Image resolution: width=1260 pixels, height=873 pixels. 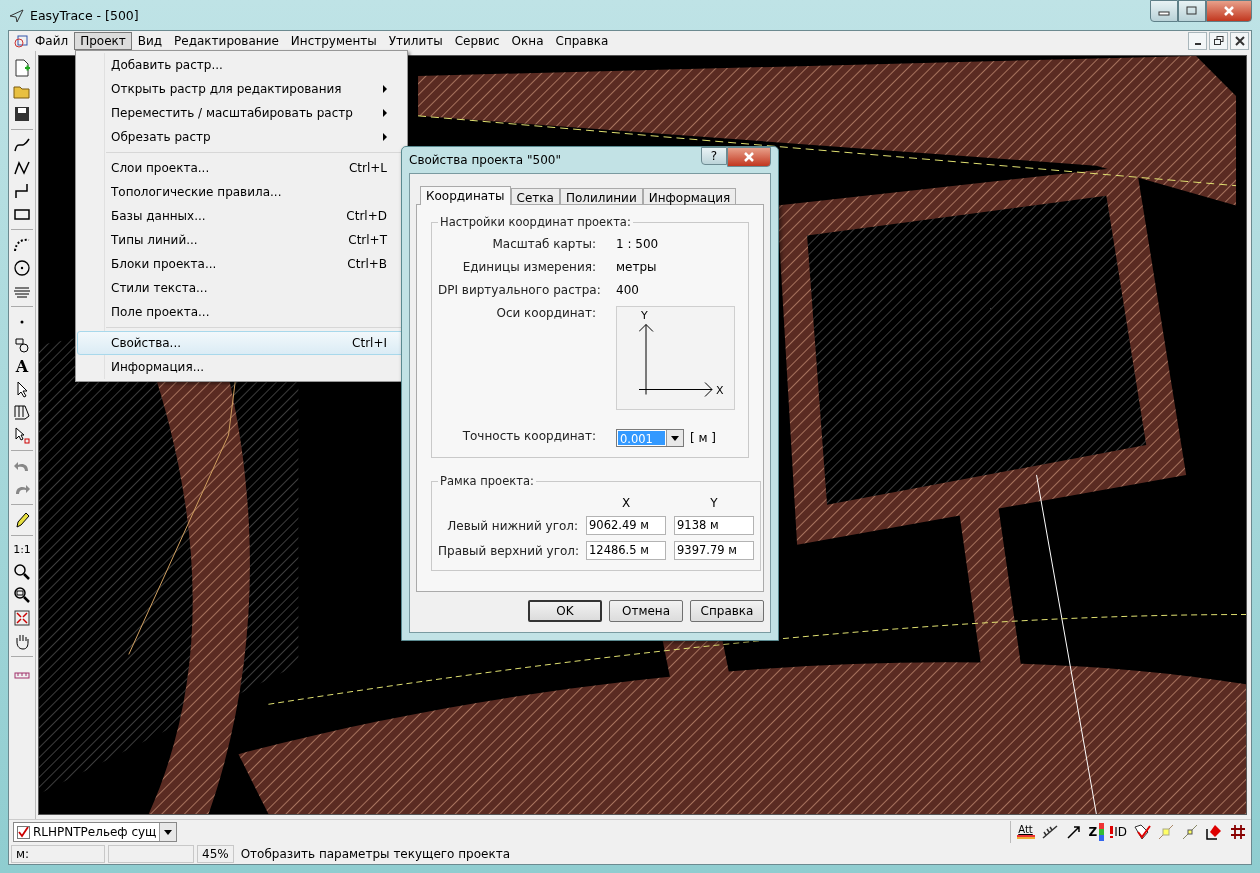 I want to click on field-label: Левый нижний угол:, so click(x=512, y=525).